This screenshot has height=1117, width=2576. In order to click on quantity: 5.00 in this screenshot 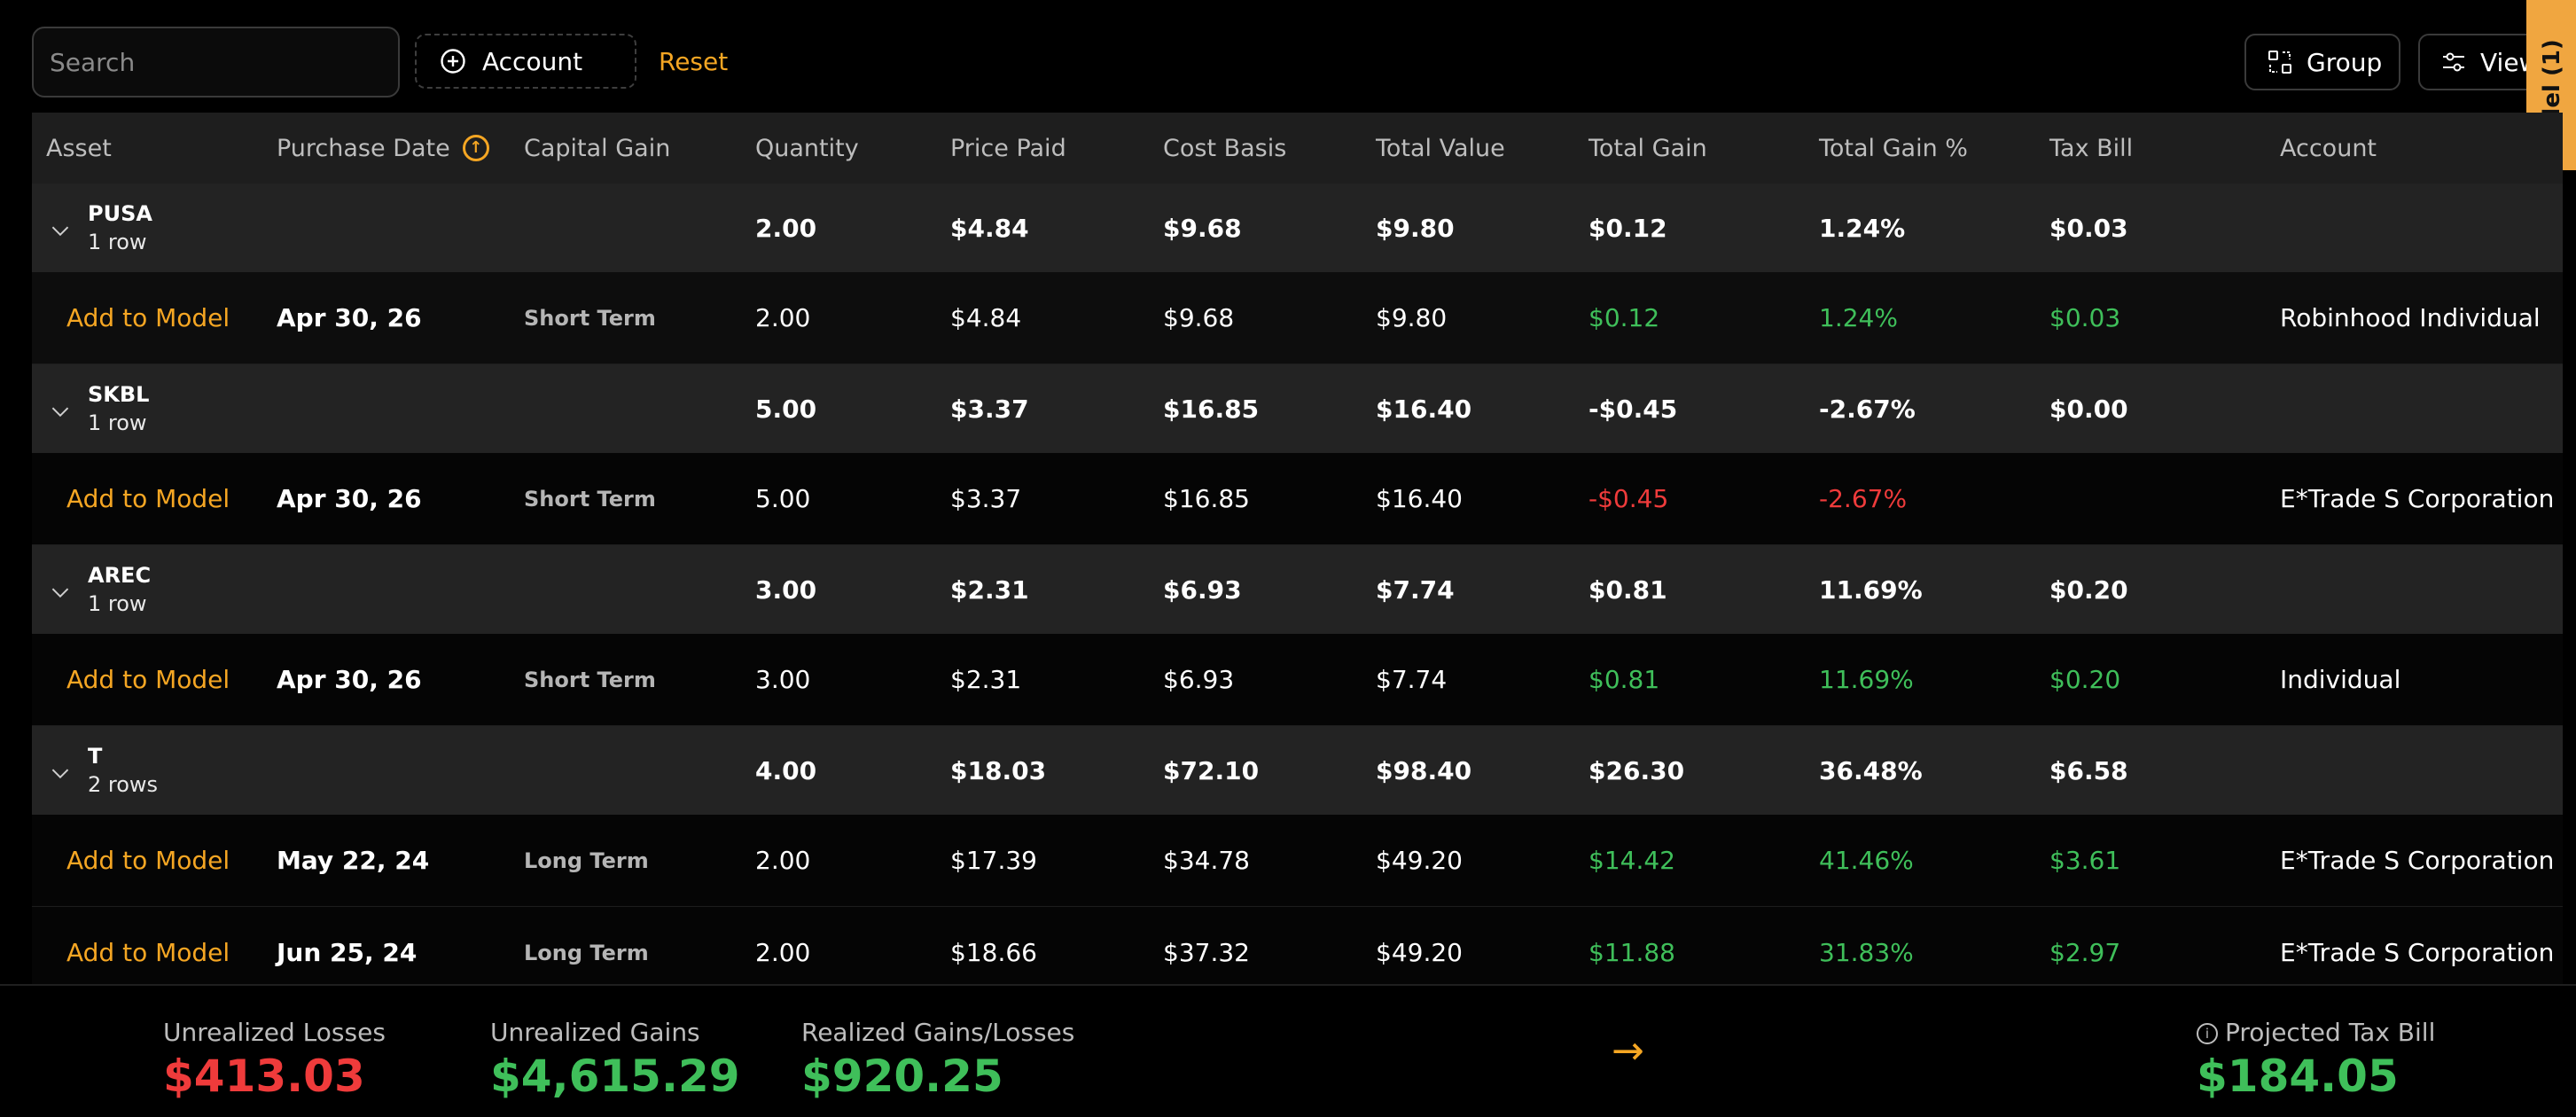, I will do `click(783, 498)`.